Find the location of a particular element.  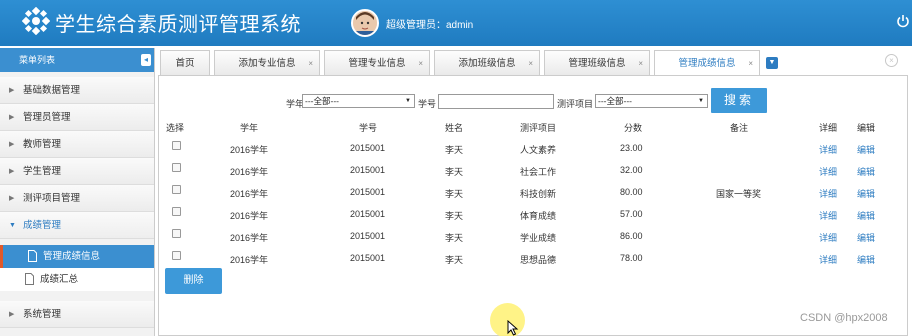

col-header-edit: 编辑 is located at coordinates (866, 128).